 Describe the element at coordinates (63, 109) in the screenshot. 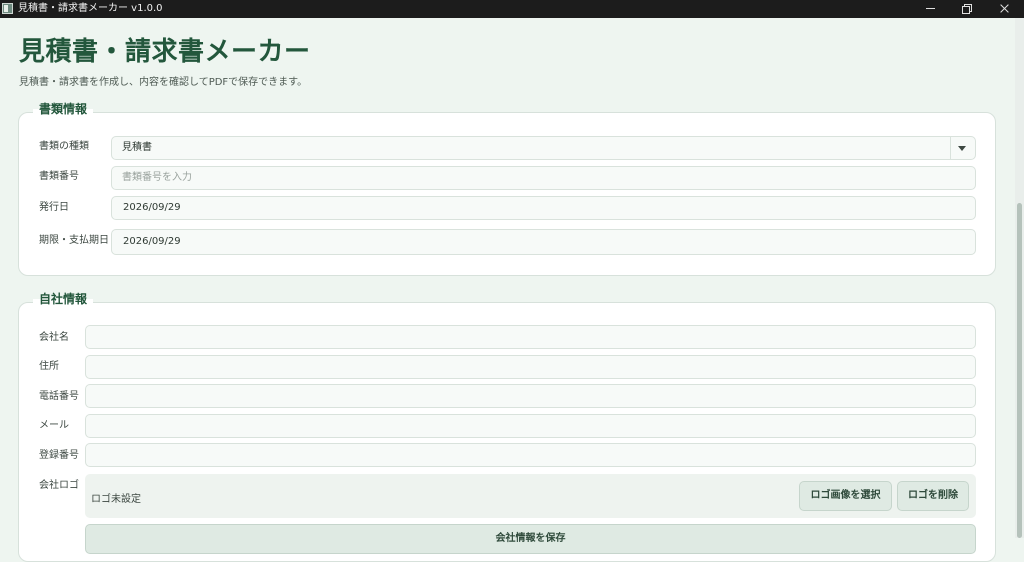

I see `document-info-title: 書類情報` at that location.